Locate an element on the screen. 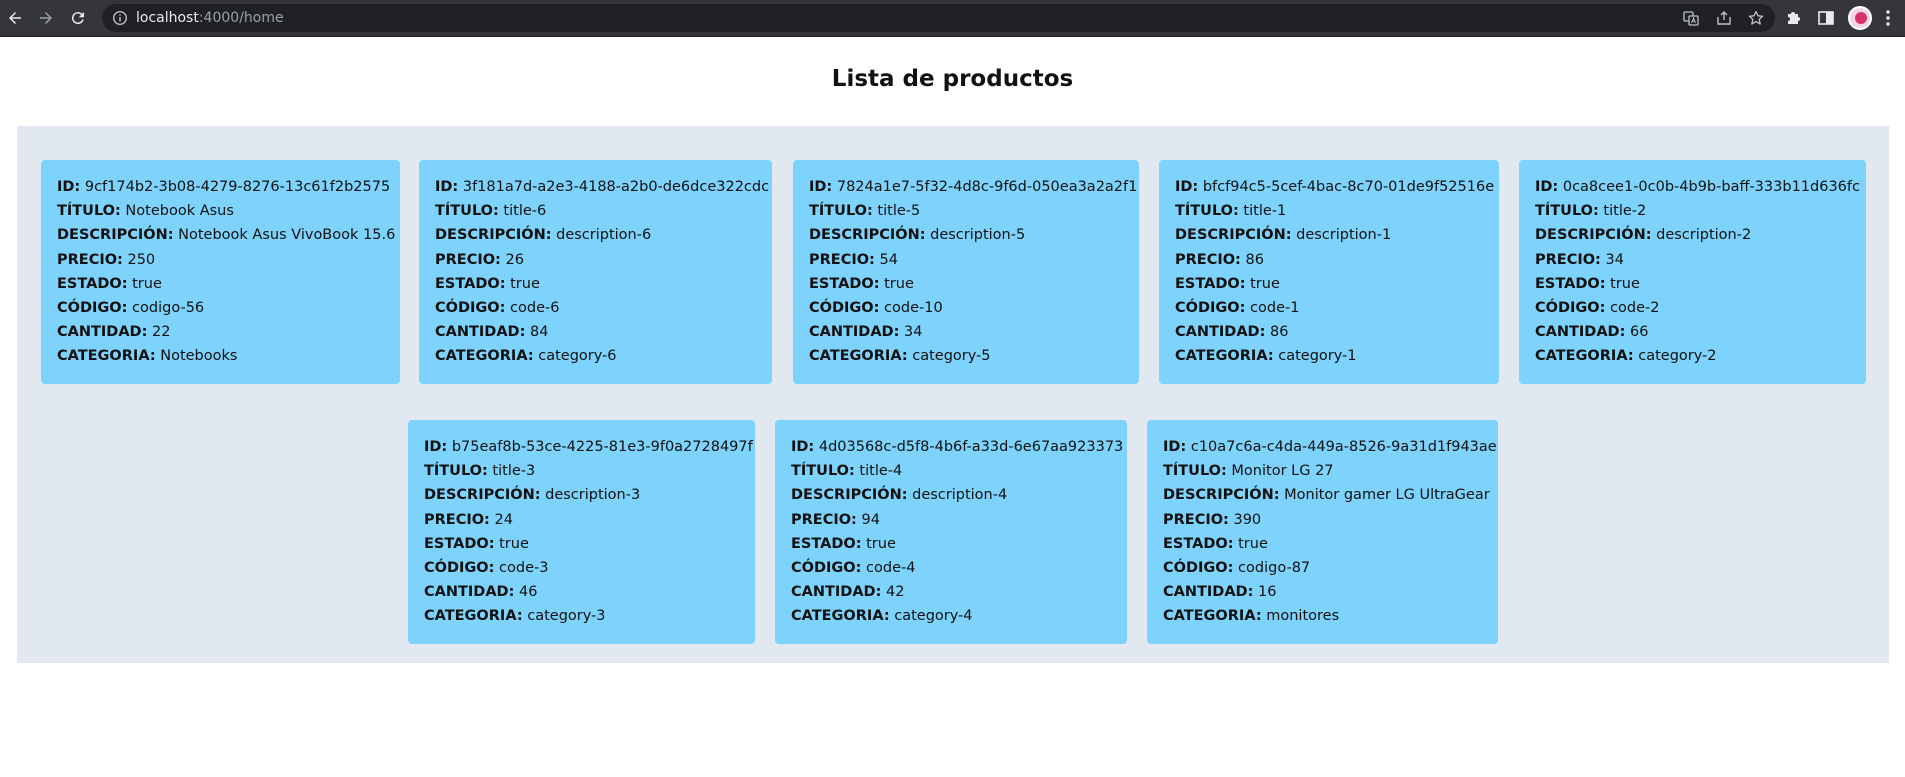 The height and width of the screenshot is (777, 1905). kebab-menu-icon is located at coordinates (1888, 18).